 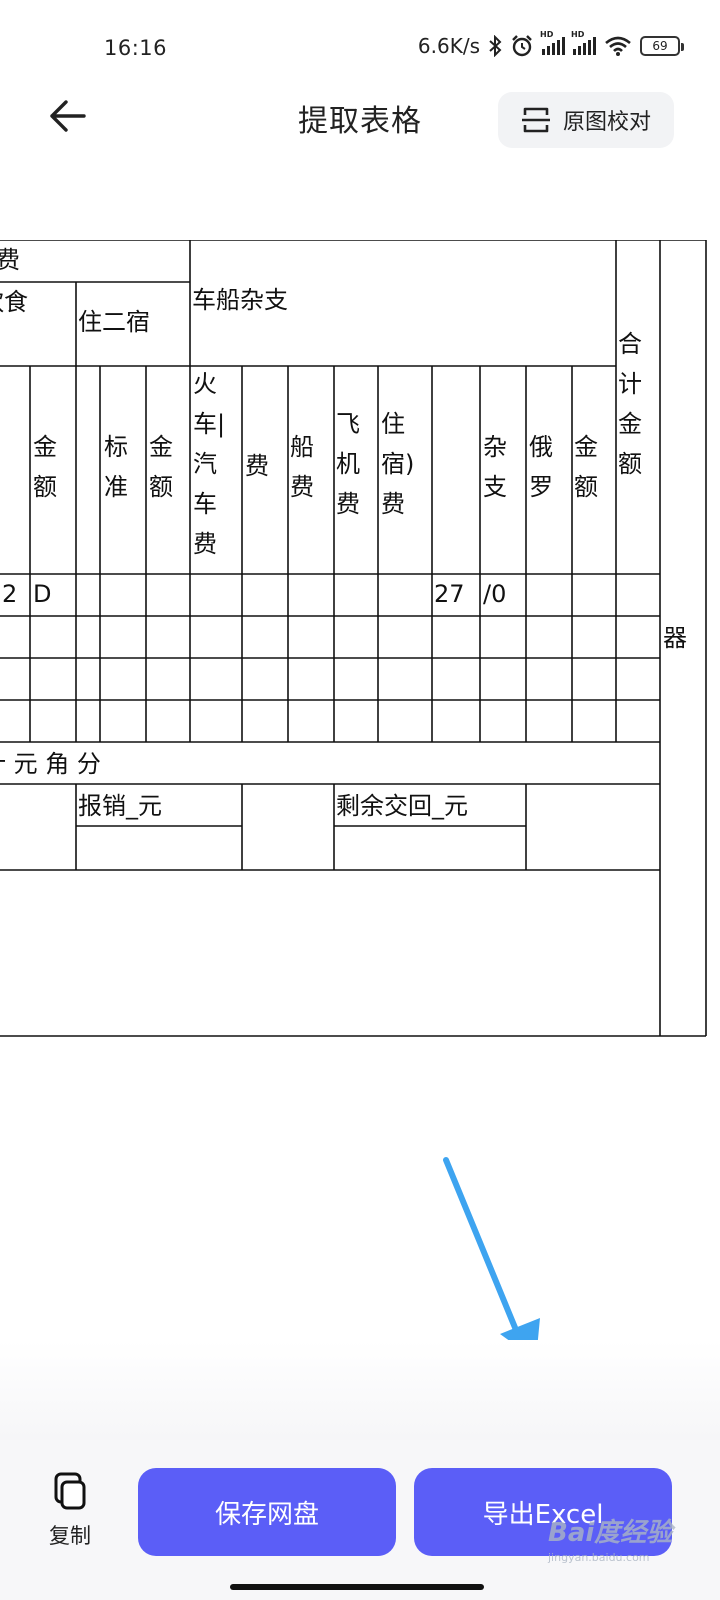 What do you see at coordinates (449, 594) in the screenshot?
I see `cell-r1-c10: 27` at bounding box center [449, 594].